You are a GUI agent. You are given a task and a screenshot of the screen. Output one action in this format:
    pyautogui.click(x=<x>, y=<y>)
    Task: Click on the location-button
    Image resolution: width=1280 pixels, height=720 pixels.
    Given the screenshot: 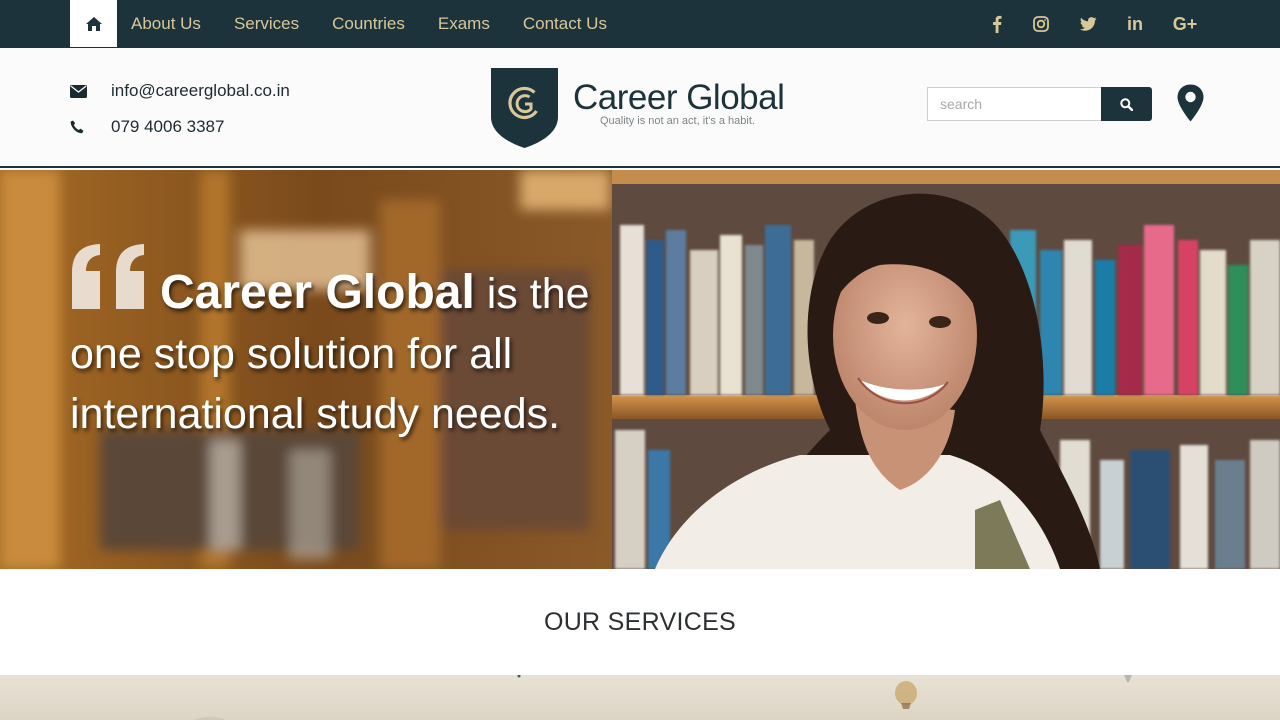 What is the action you would take?
    pyautogui.click(x=1190, y=105)
    